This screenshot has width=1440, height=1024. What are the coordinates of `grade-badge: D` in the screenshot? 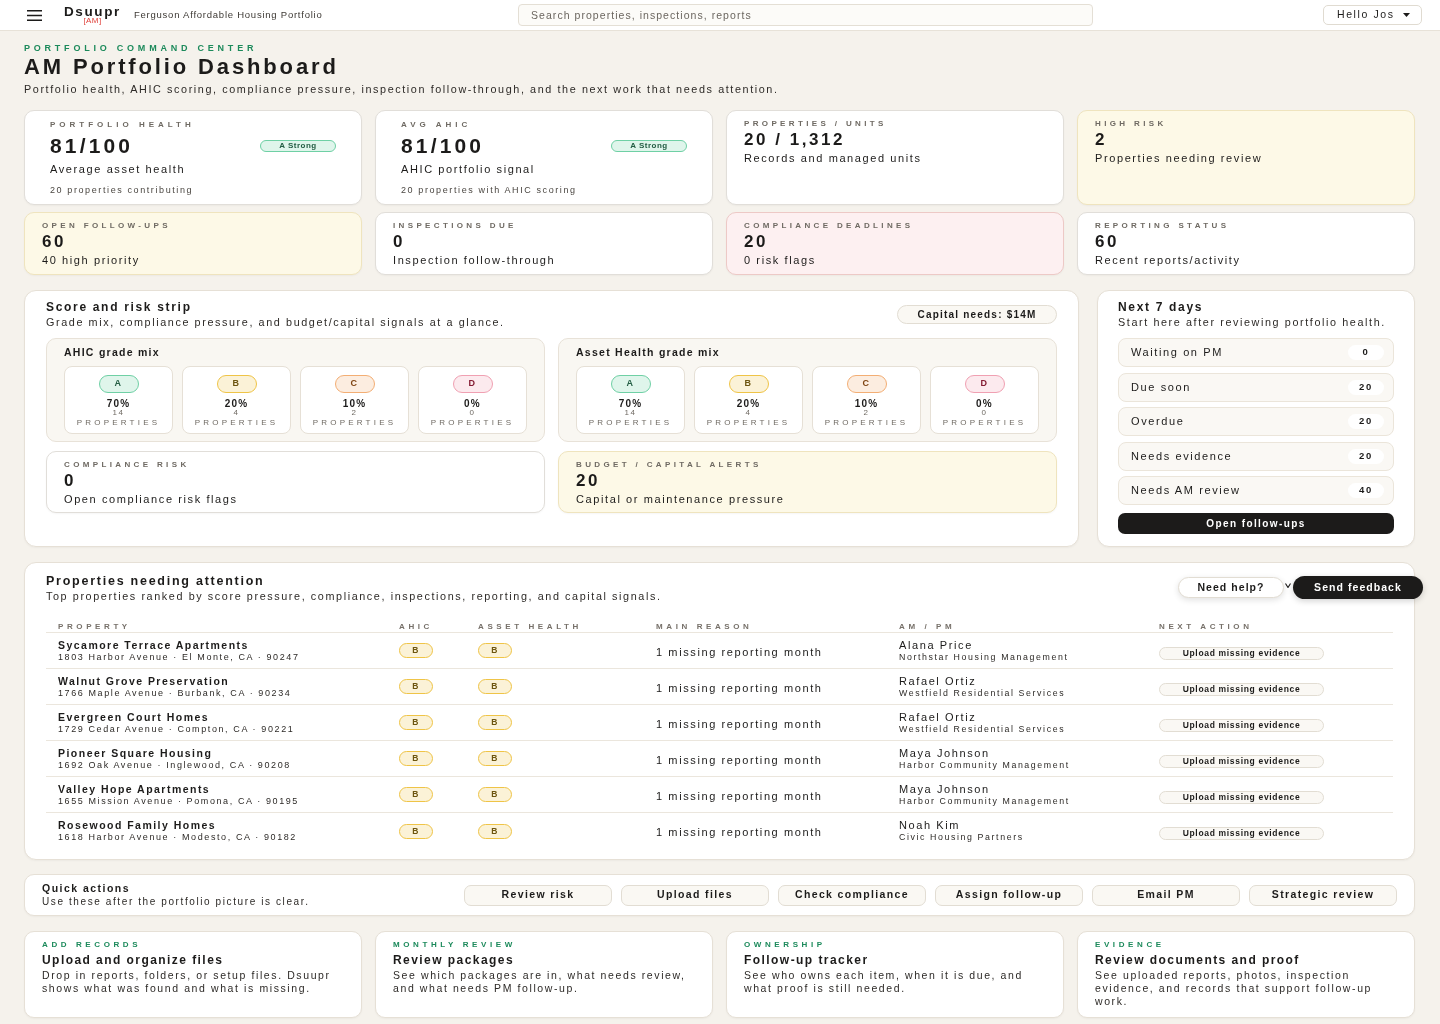 It's located at (984, 384).